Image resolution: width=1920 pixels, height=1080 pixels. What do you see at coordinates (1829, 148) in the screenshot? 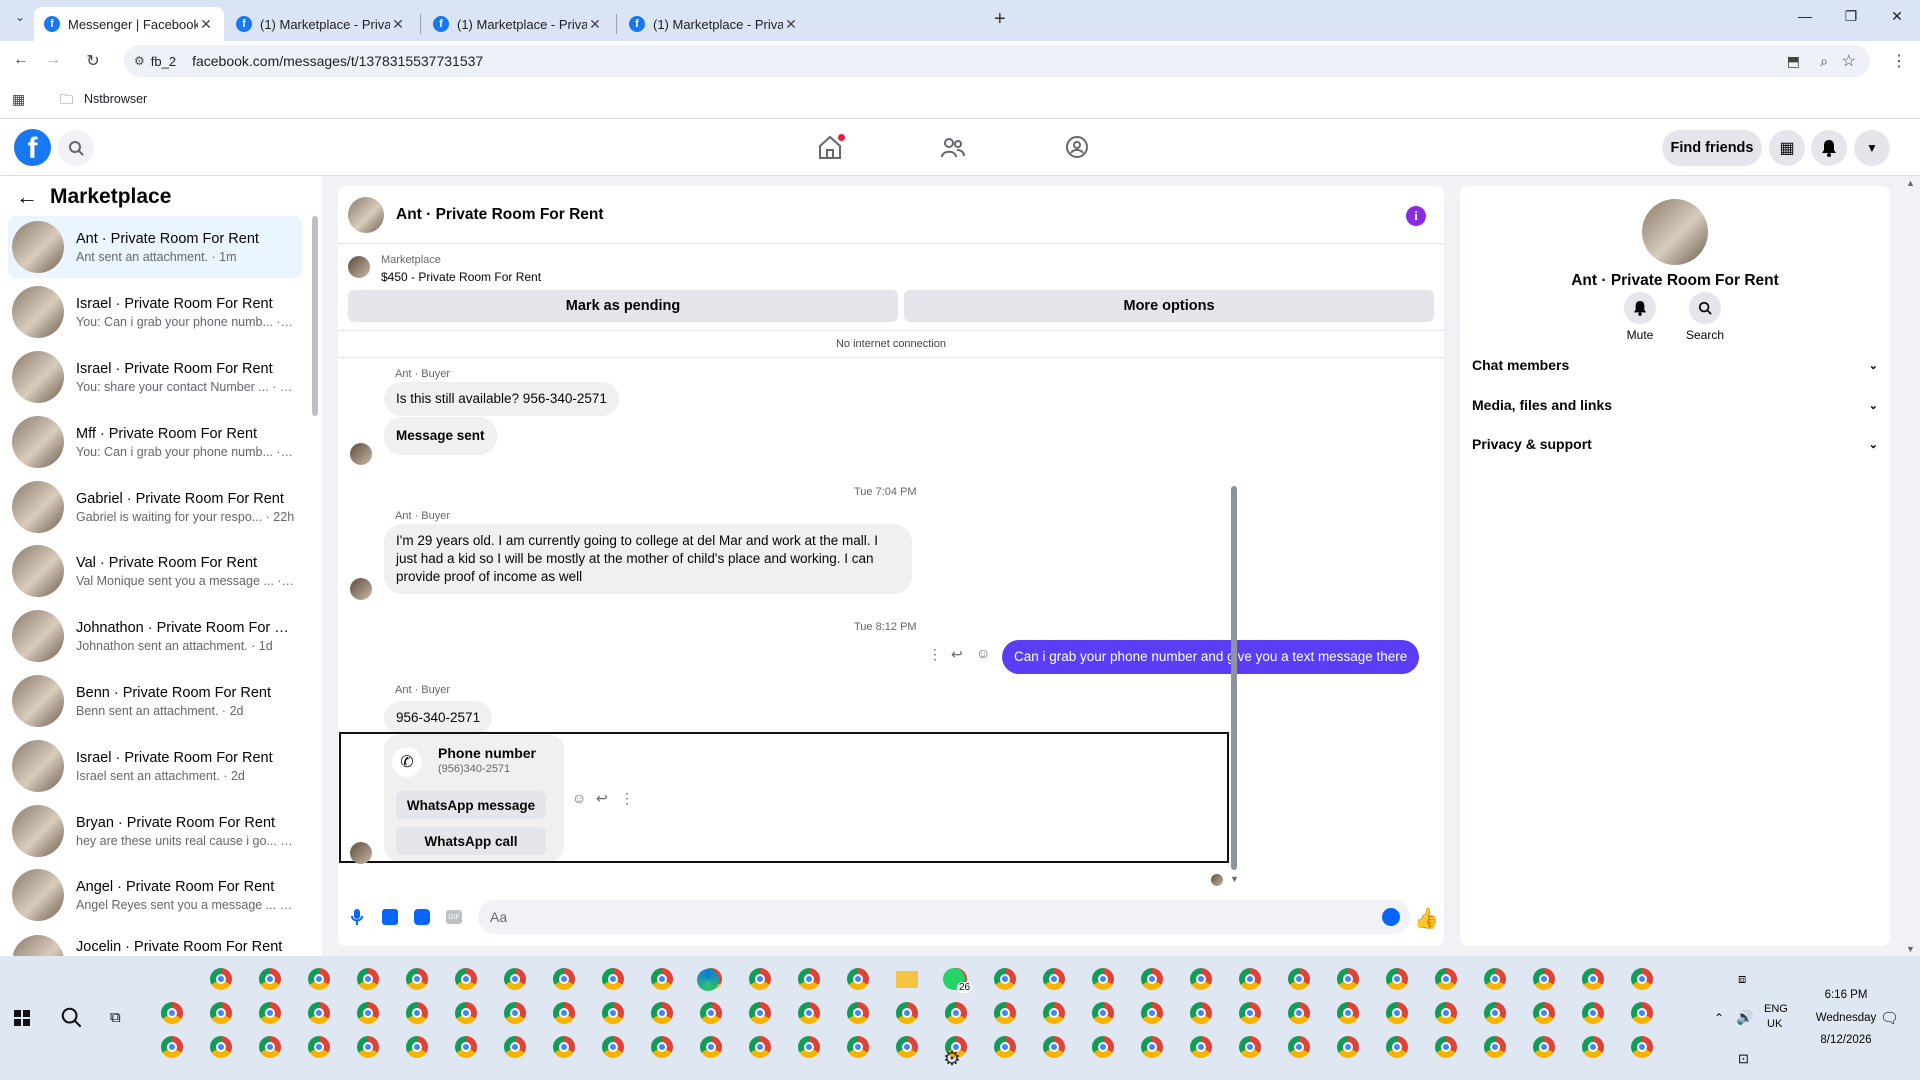
I see `notifications-bell-icon` at bounding box center [1829, 148].